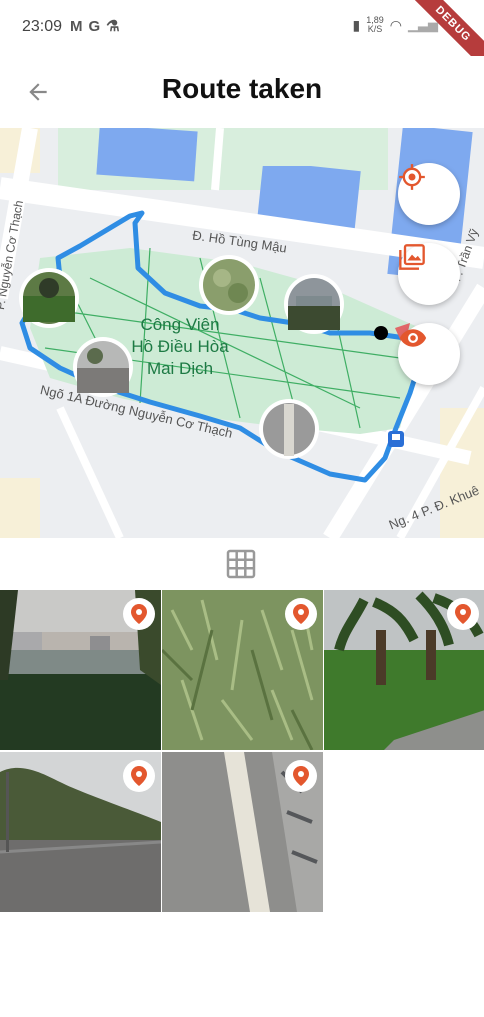 This screenshot has width=484, height=1017. What do you see at coordinates (413, 338) in the screenshot?
I see `eye-icon` at bounding box center [413, 338].